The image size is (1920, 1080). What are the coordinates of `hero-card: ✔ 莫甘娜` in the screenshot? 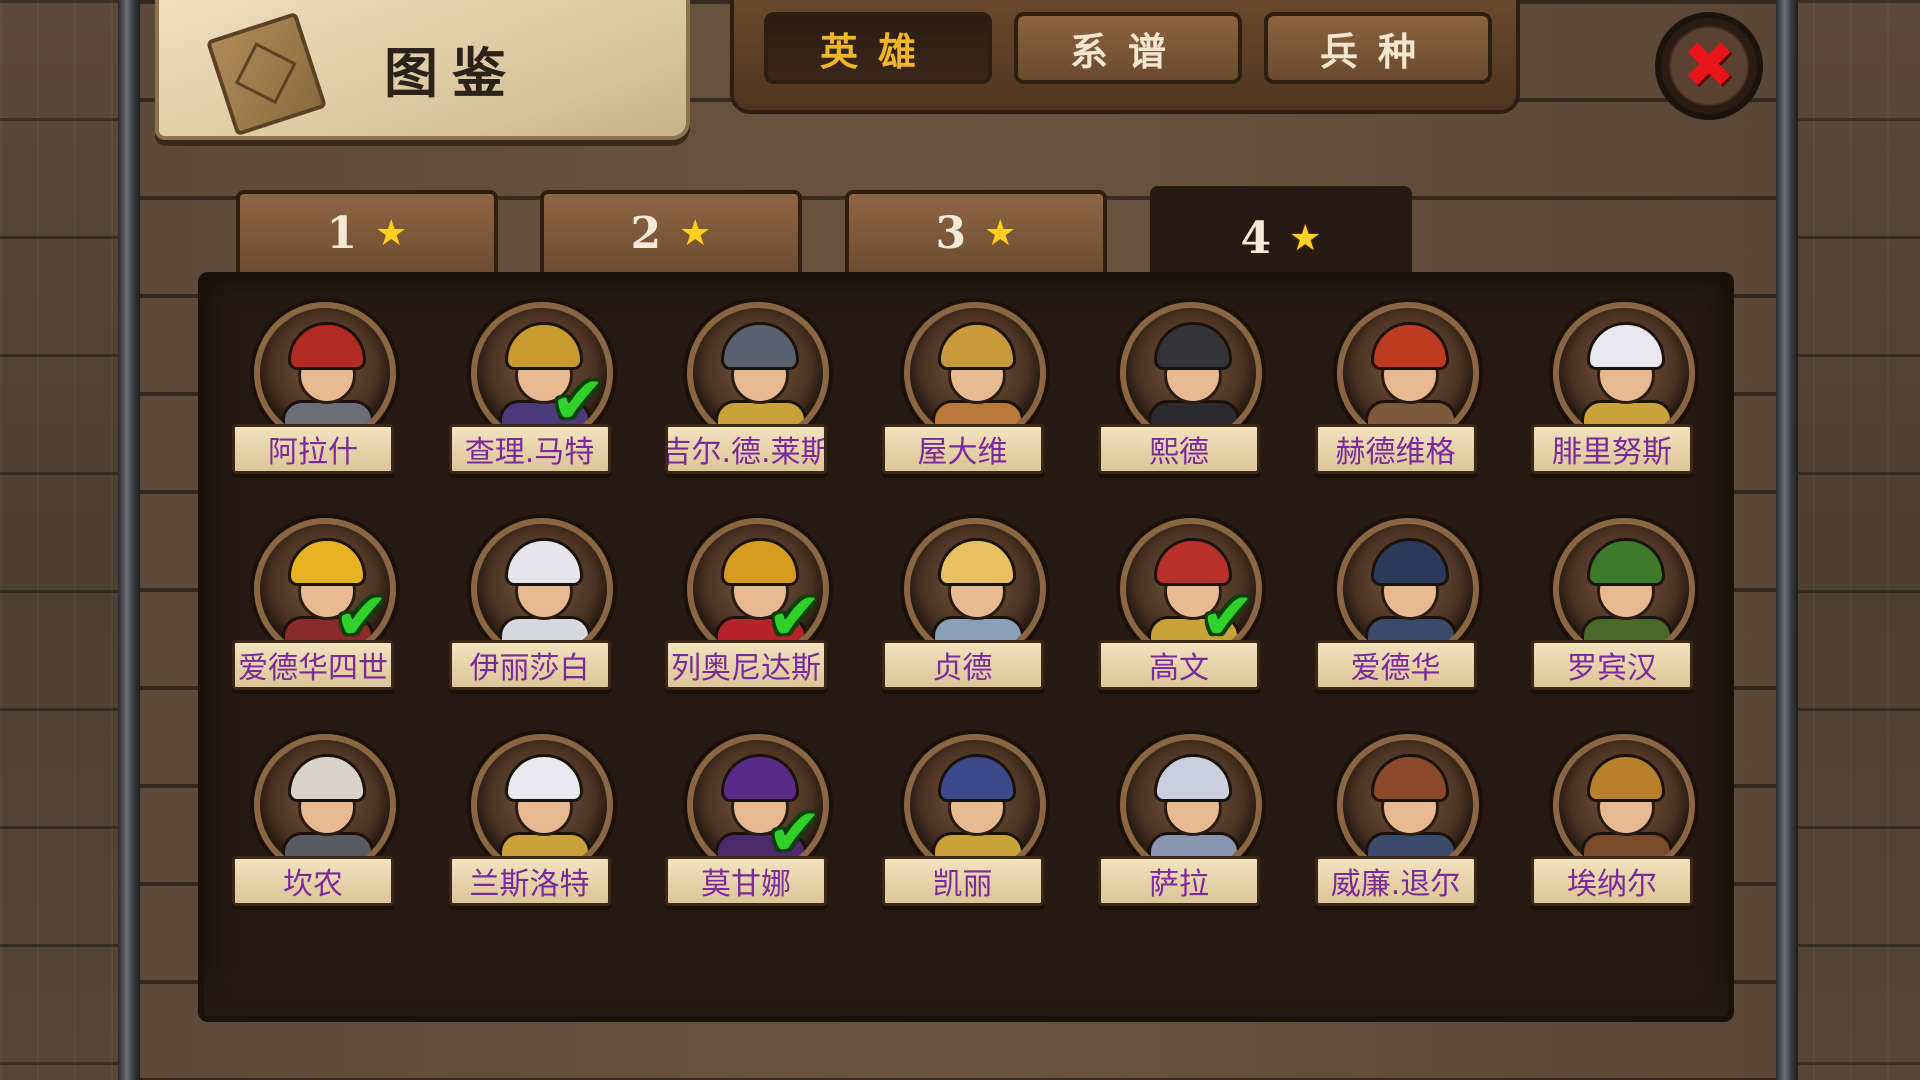 It's located at (757, 824).